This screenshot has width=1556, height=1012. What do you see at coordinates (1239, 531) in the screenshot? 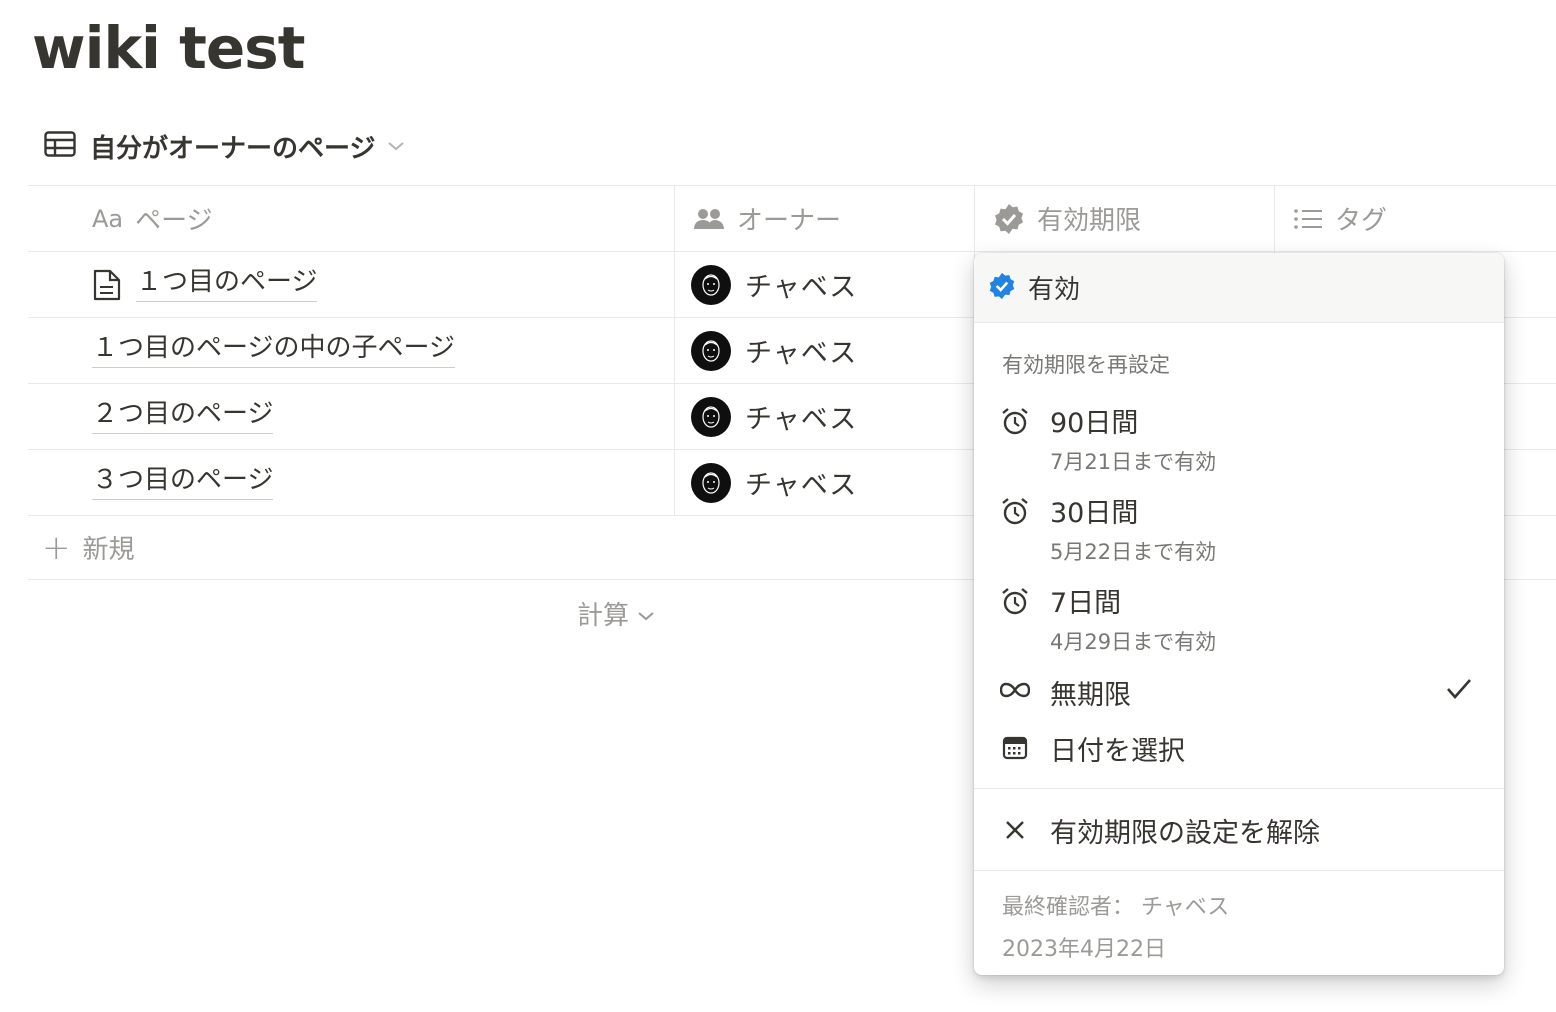
I see `option-30-days: 30日間 5月22日まで有効` at bounding box center [1239, 531].